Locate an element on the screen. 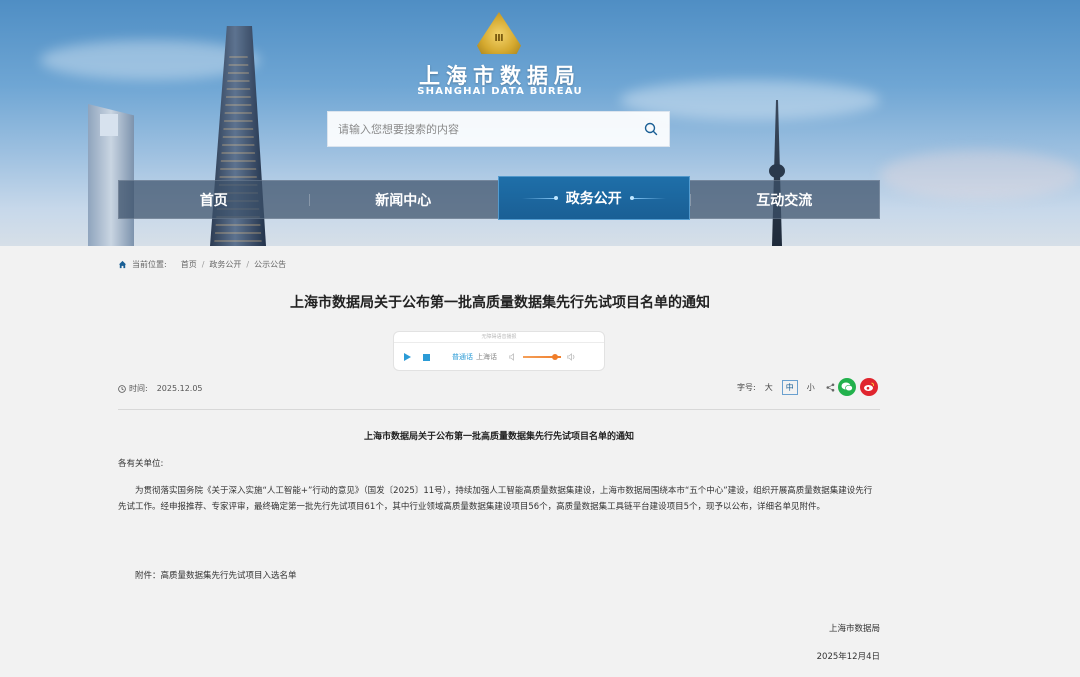  emblem-logo: Ⅲ is located at coordinates (499, 33).